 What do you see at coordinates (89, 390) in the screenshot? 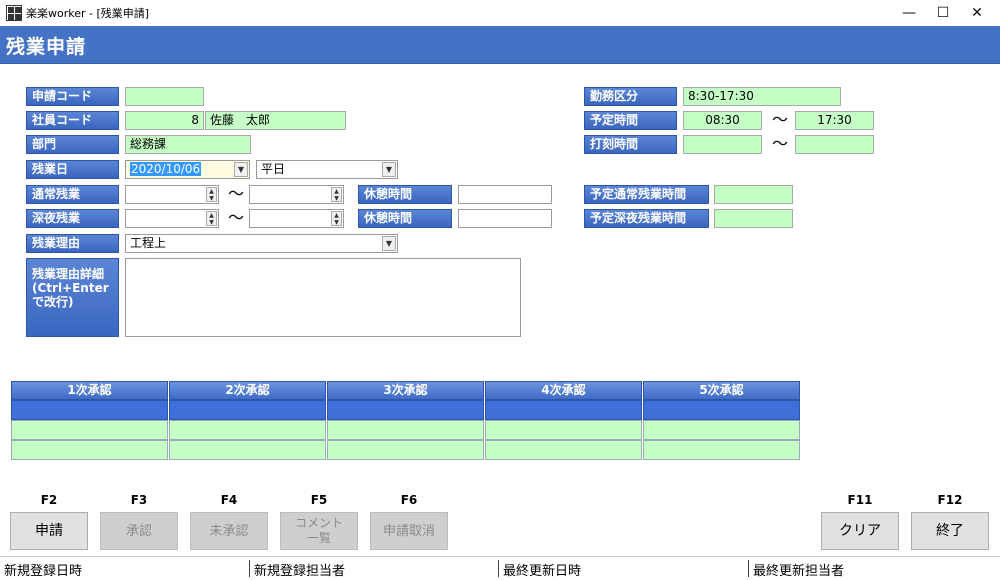
I see `approval-header-1: 1次承認` at bounding box center [89, 390].